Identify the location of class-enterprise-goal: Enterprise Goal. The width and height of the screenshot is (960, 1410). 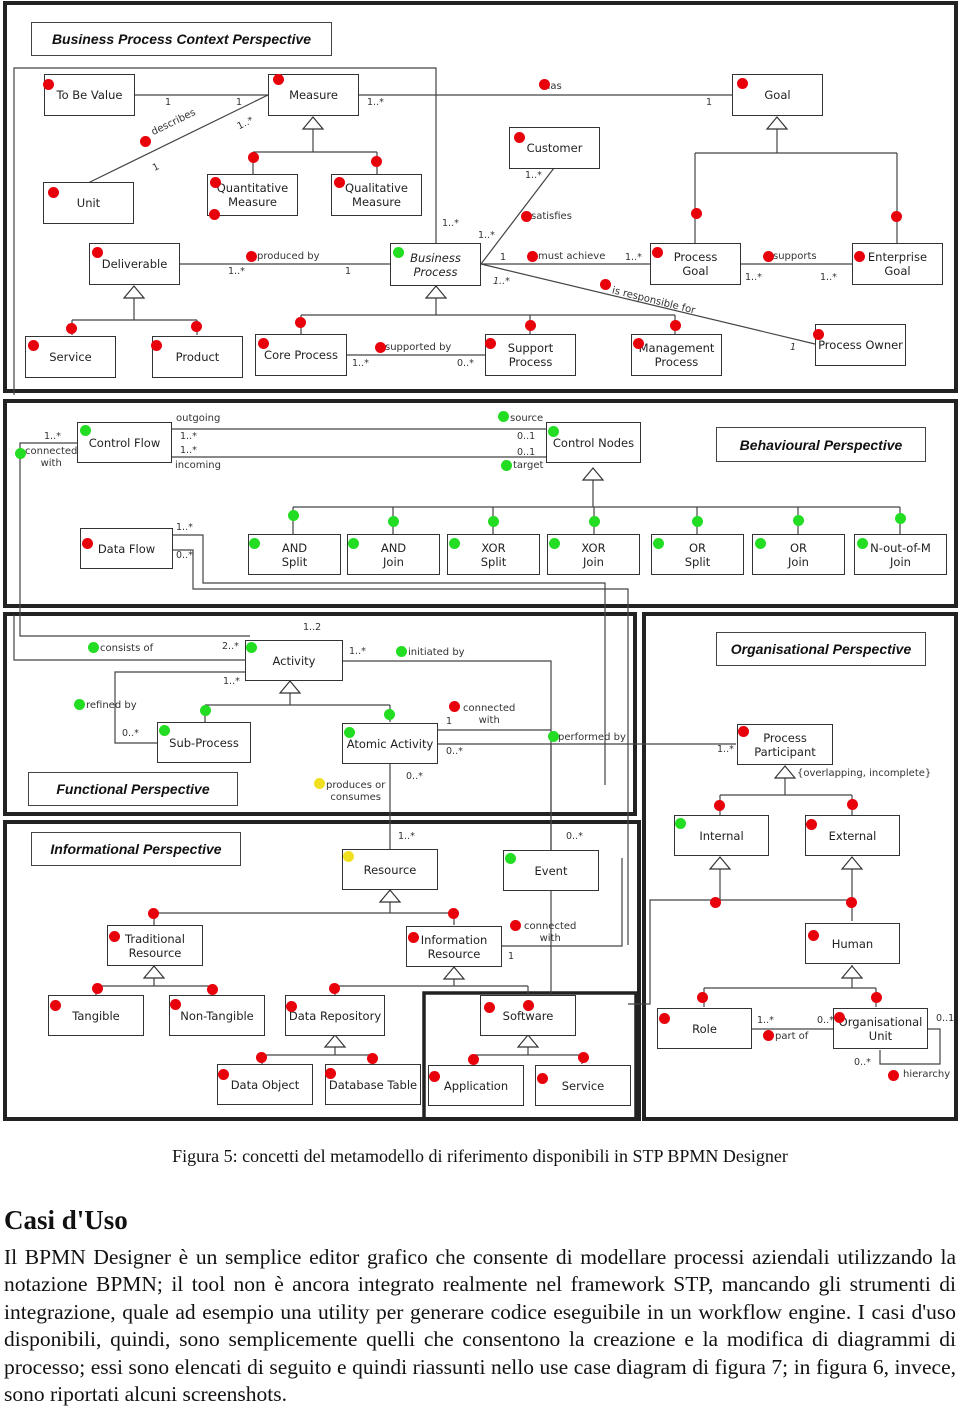
(897, 264).